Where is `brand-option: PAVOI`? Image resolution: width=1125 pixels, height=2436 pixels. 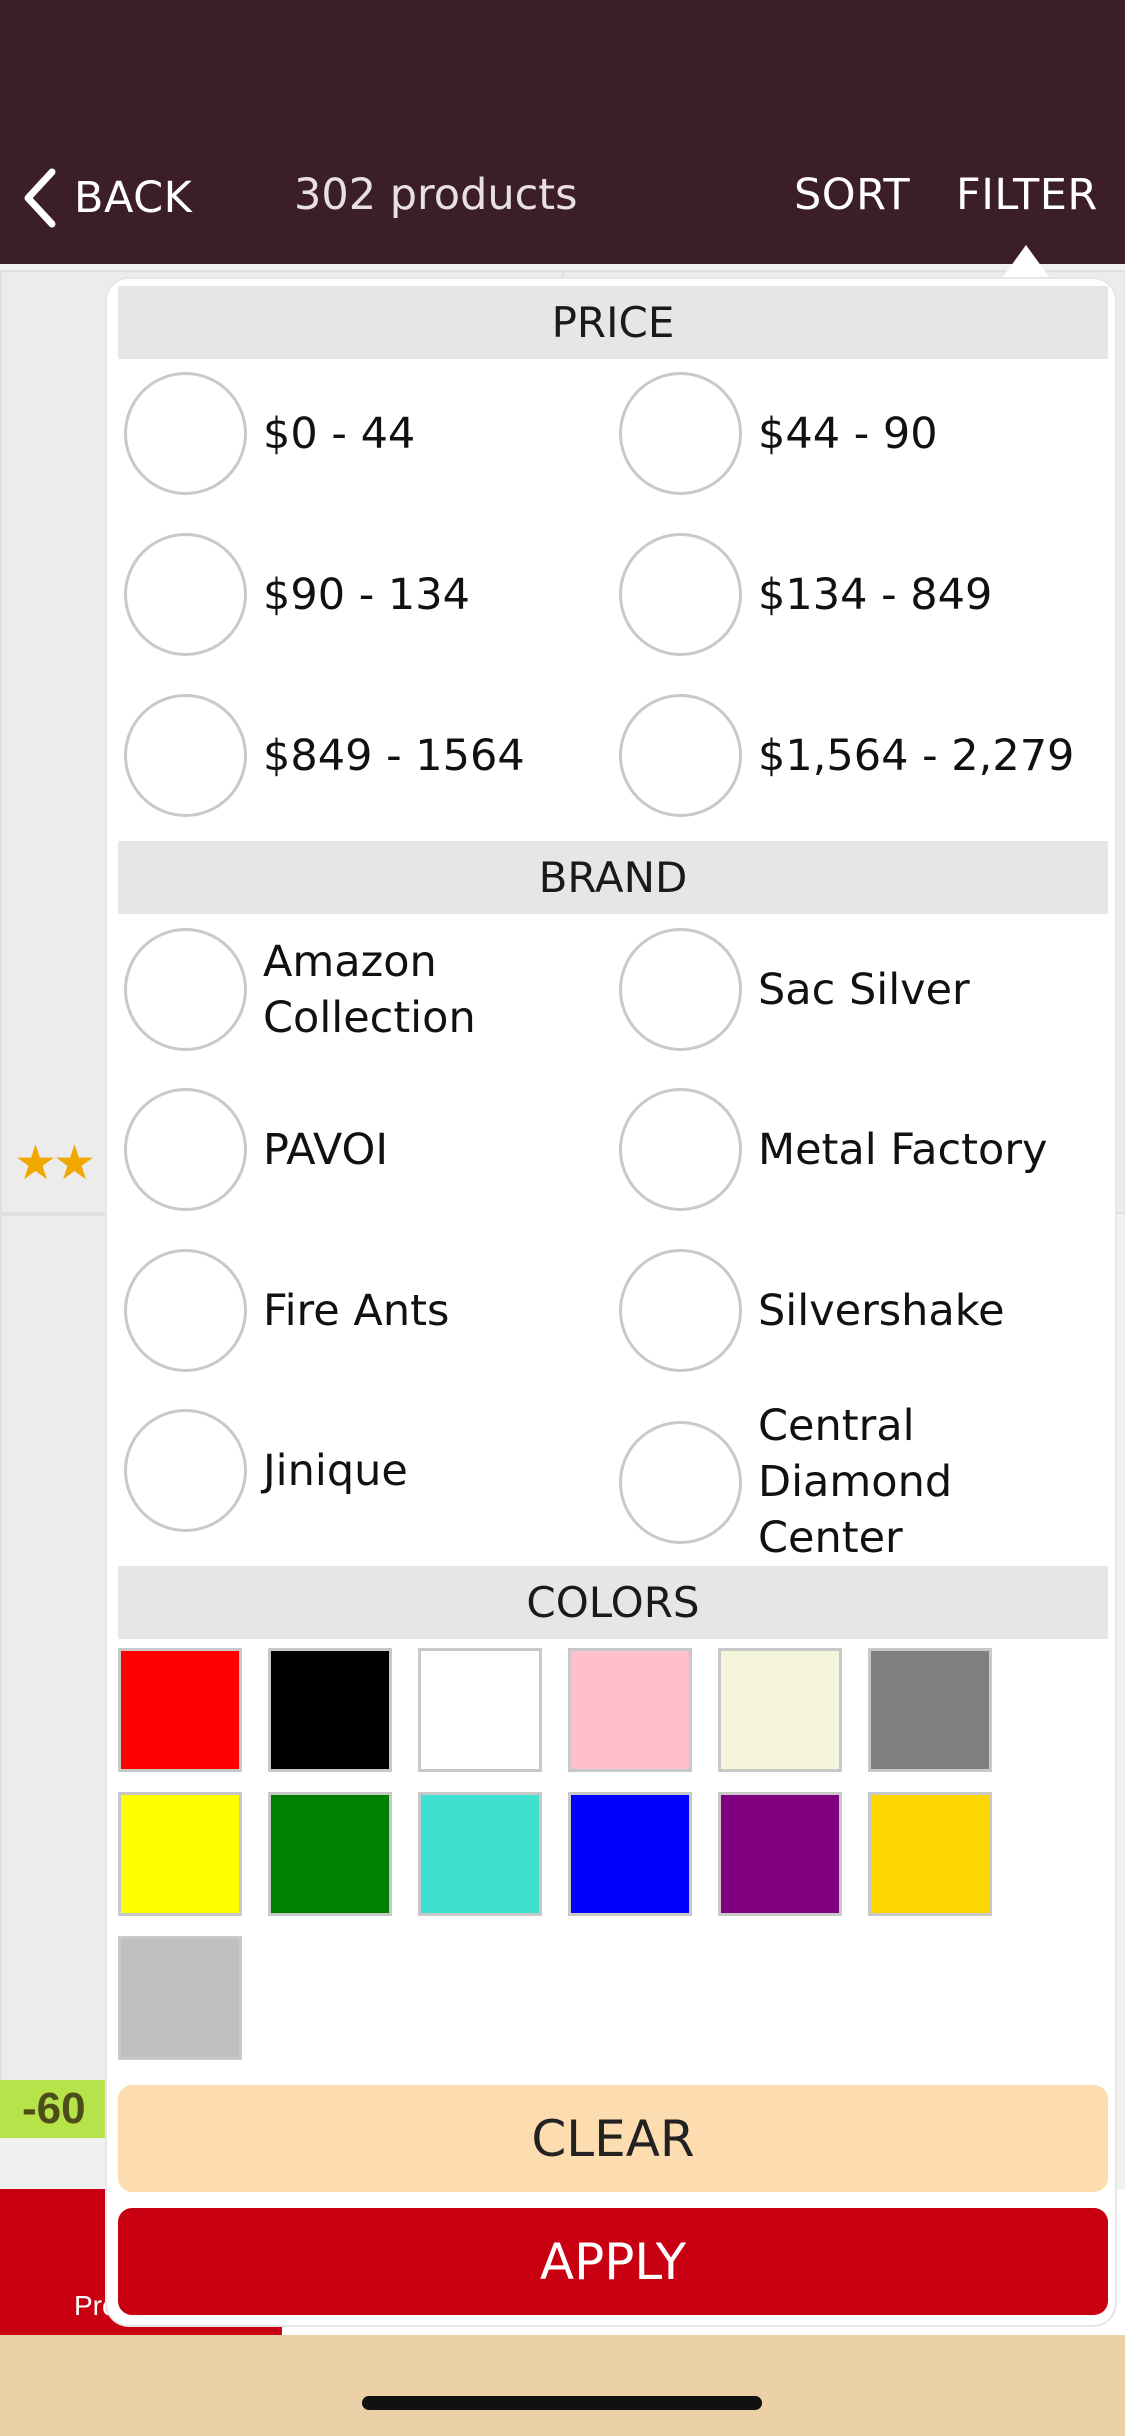
brand-option: PAVOI is located at coordinates (256, 1149).